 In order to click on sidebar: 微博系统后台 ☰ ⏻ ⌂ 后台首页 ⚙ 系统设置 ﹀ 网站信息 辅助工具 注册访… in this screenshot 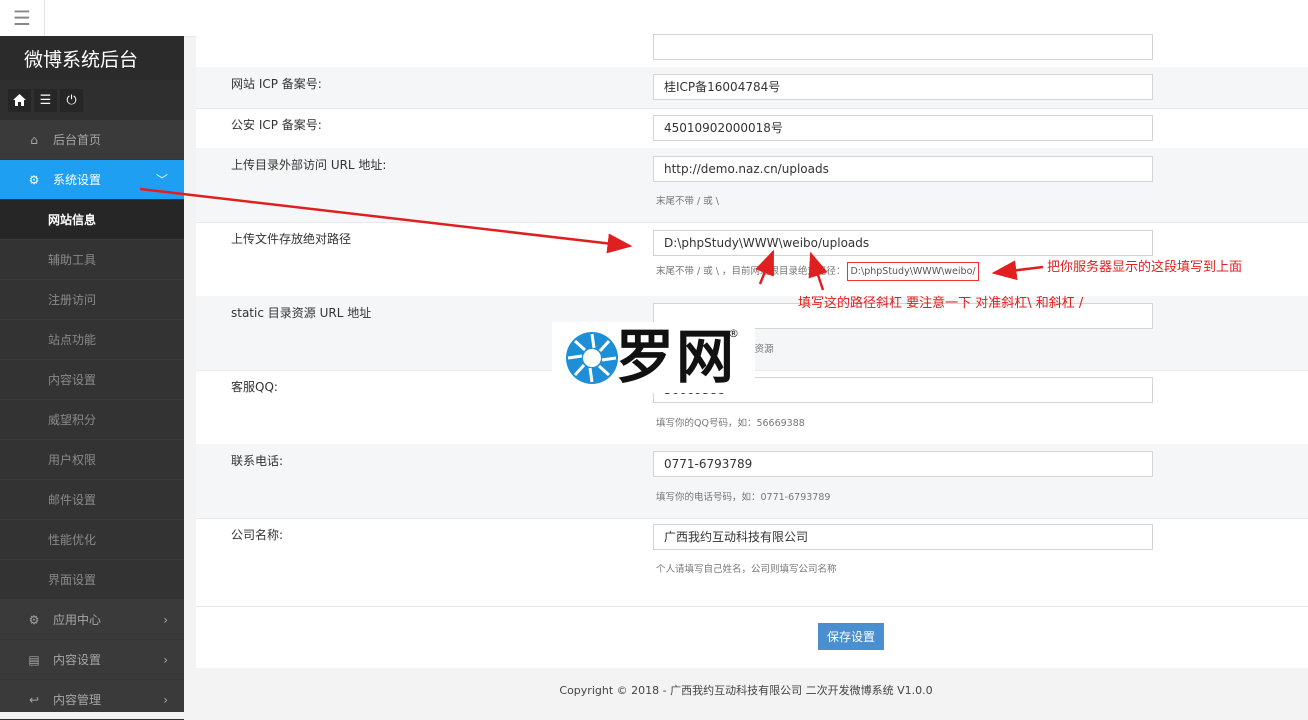, I will do `click(92, 378)`.